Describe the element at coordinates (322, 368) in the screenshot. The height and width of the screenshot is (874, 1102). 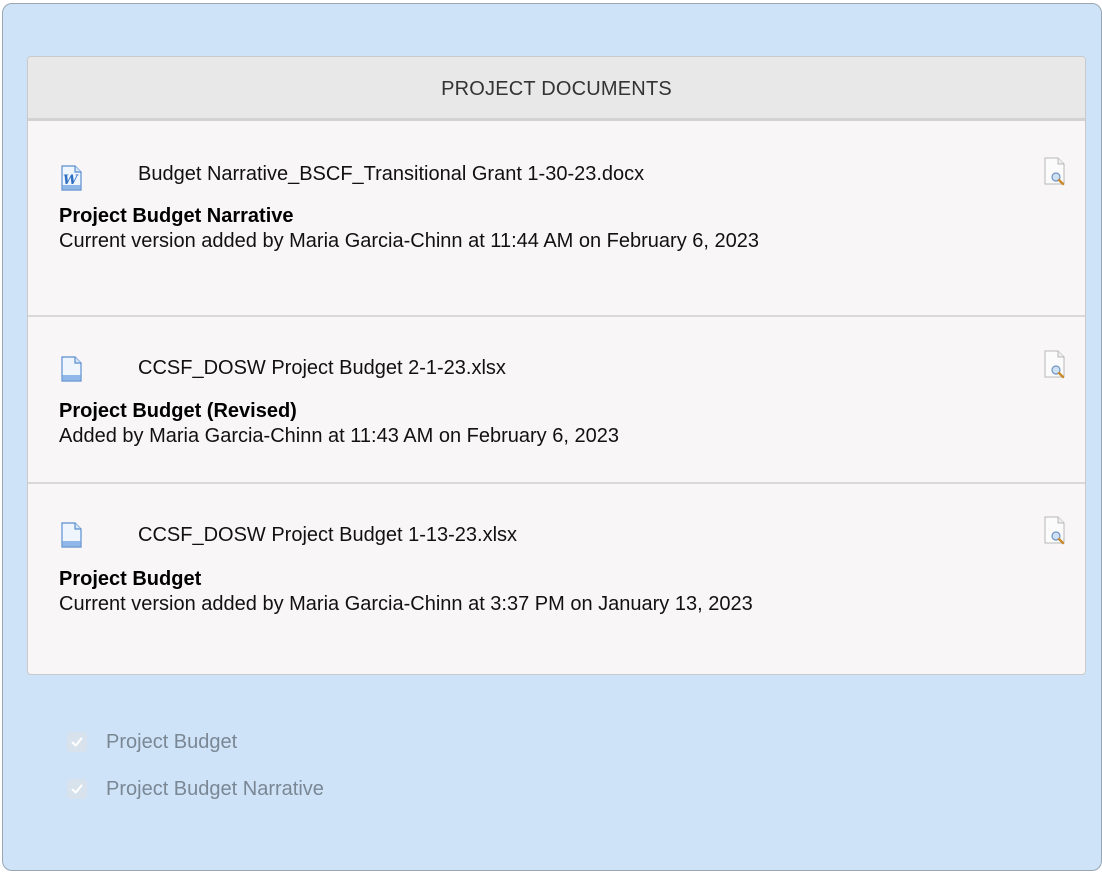
I see `file-name-link: CCSF_DOSW Project Budget 2-1-23.xlsx` at that location.